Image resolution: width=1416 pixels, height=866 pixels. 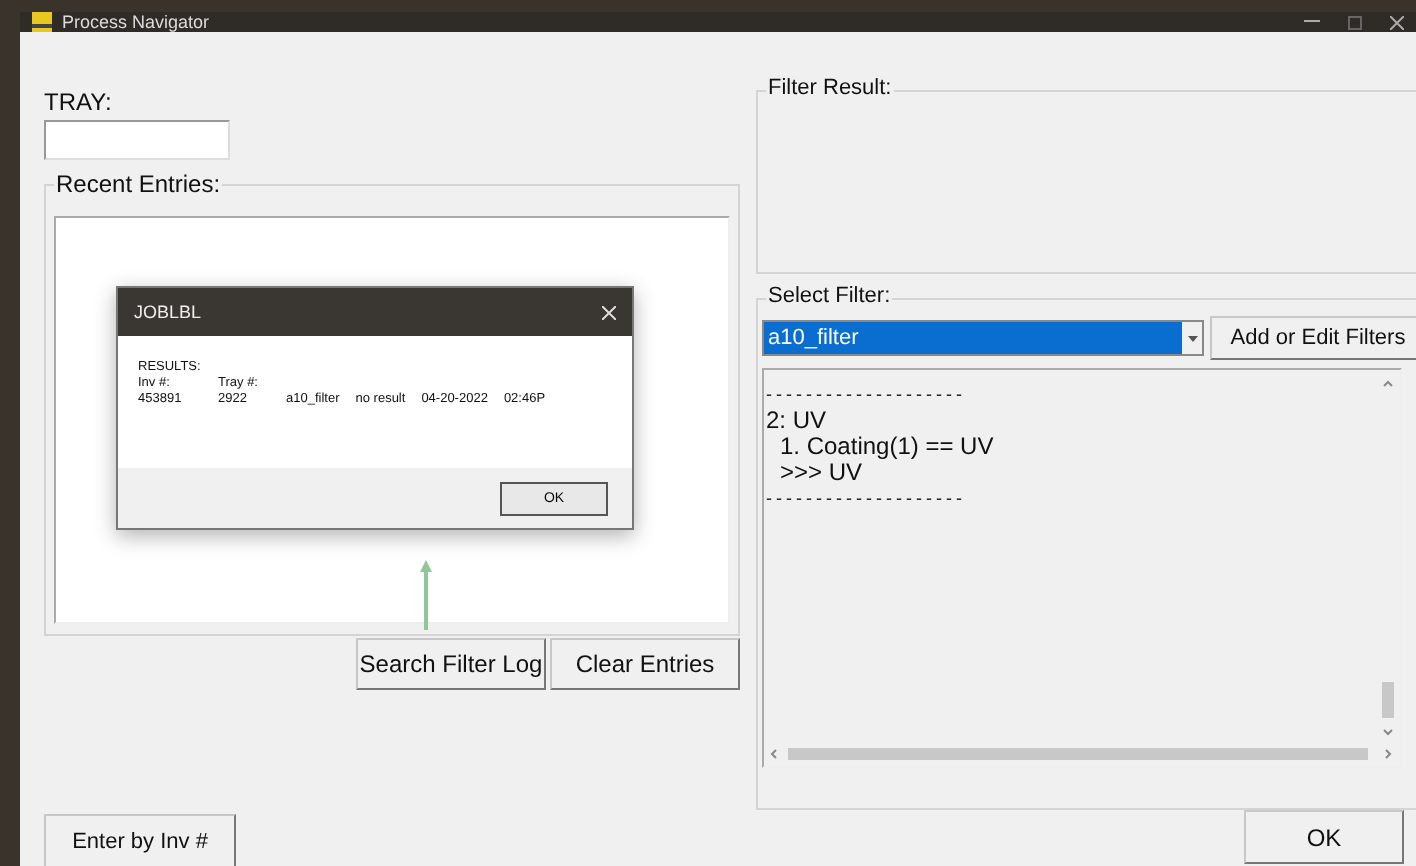 I want to click on caret-icon, so click(x=1192, y=338).